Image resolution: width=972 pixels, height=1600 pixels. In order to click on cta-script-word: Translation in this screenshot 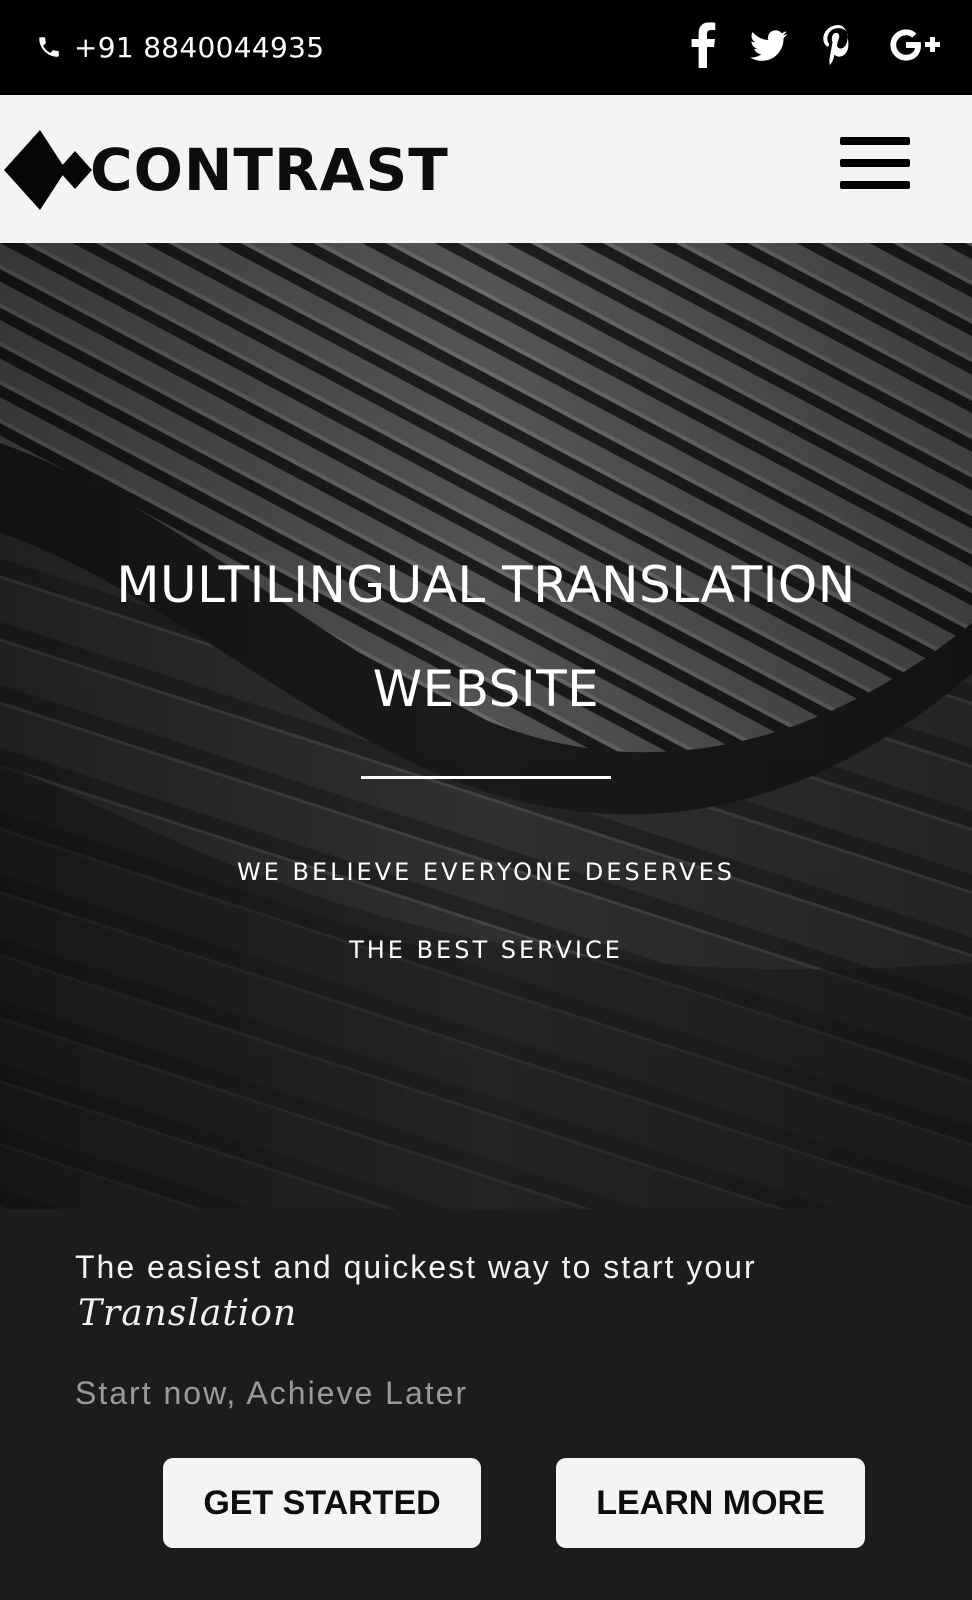, I will do `click(188, 1313)`.